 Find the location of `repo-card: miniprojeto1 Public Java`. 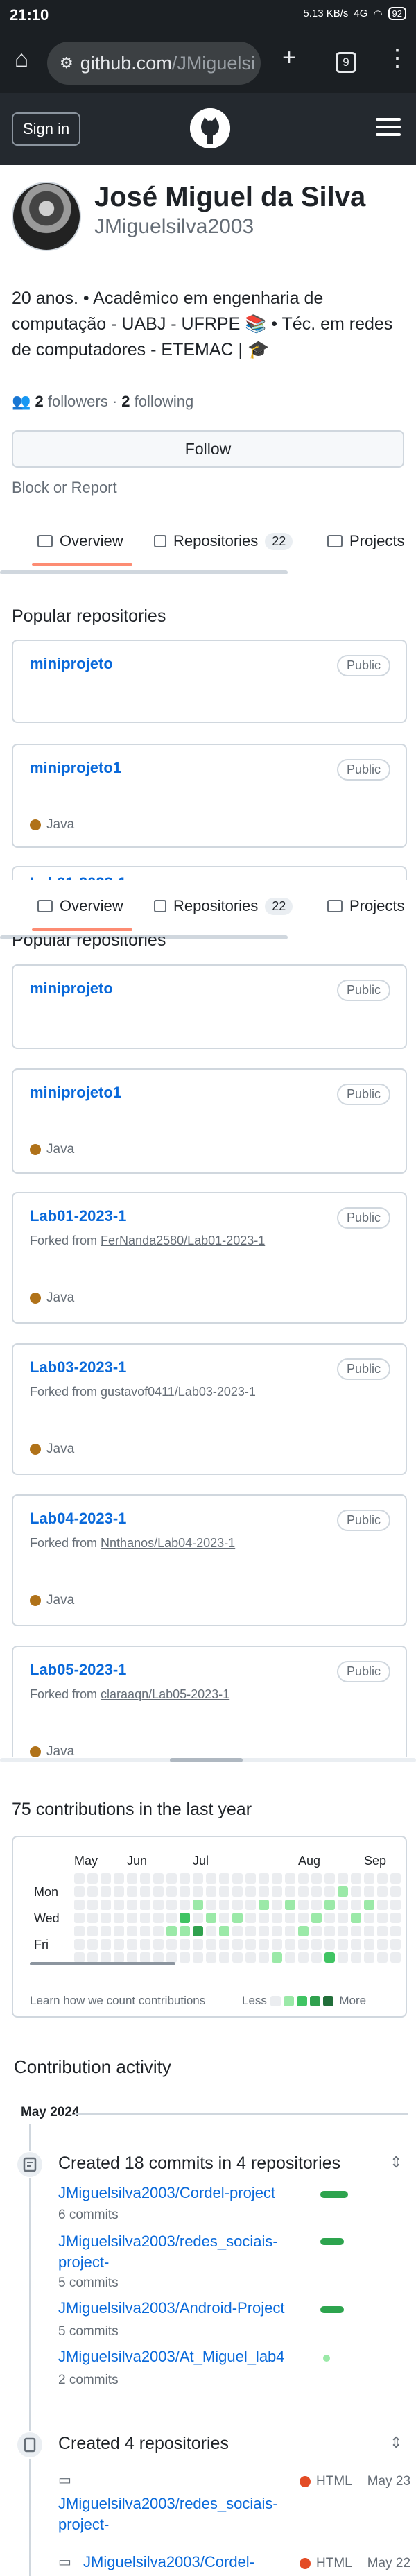

repo-card: miniprojeto1 Public Java is located at coordinates (209, 1121).